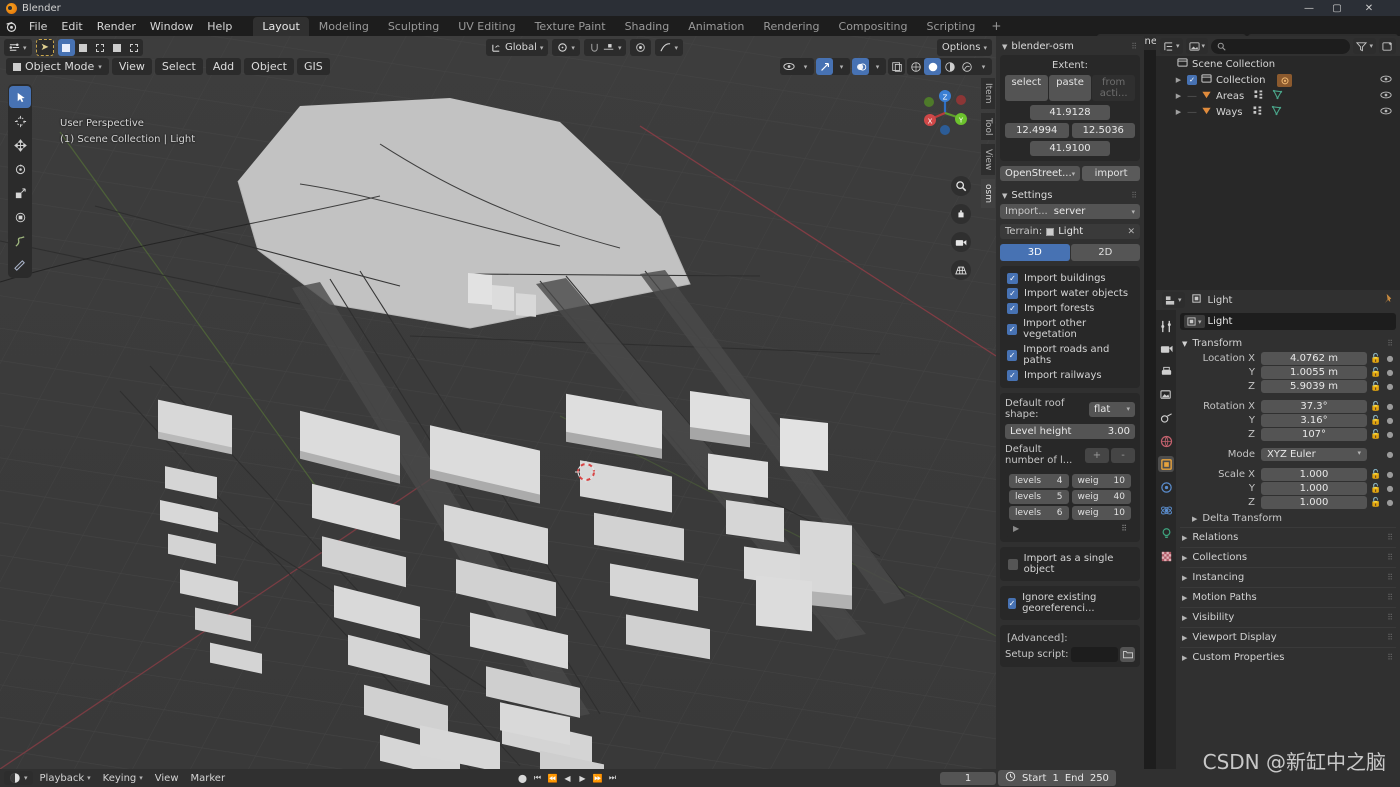 This screenshot has height=787, width=1400. What do you see at coordinates (1012, 329) in the screenshot?
I see `import-vegetation-checkbox: ✓` at bounding box center [1012, 329].